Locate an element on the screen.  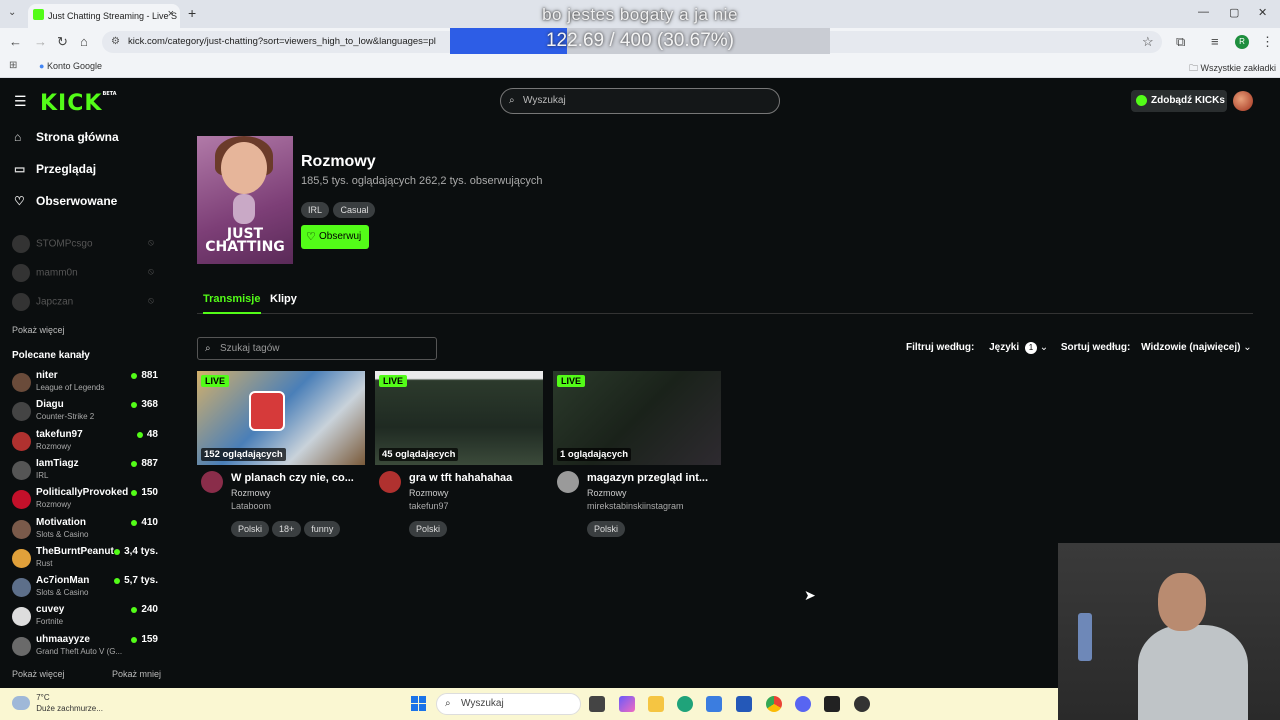
live-badge: LIVE is located at coordinates (571, 381).